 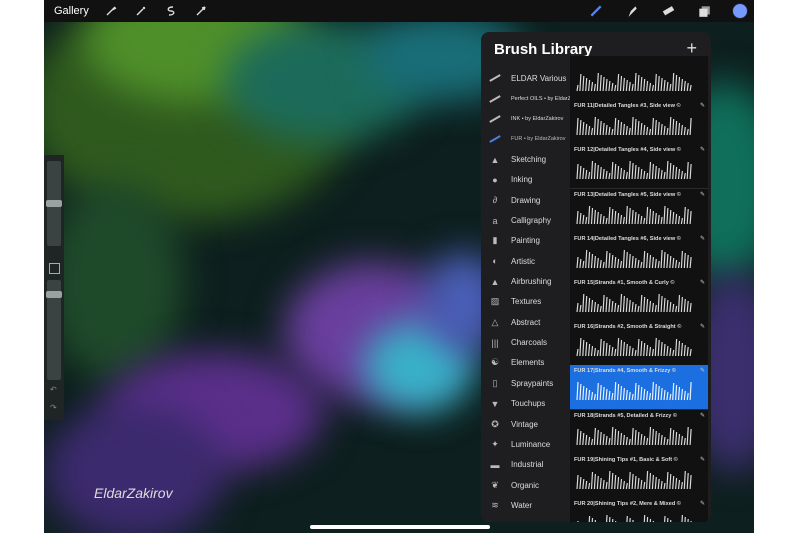 I want to click on undo-icon: ↶, so click(x=53, y=389).